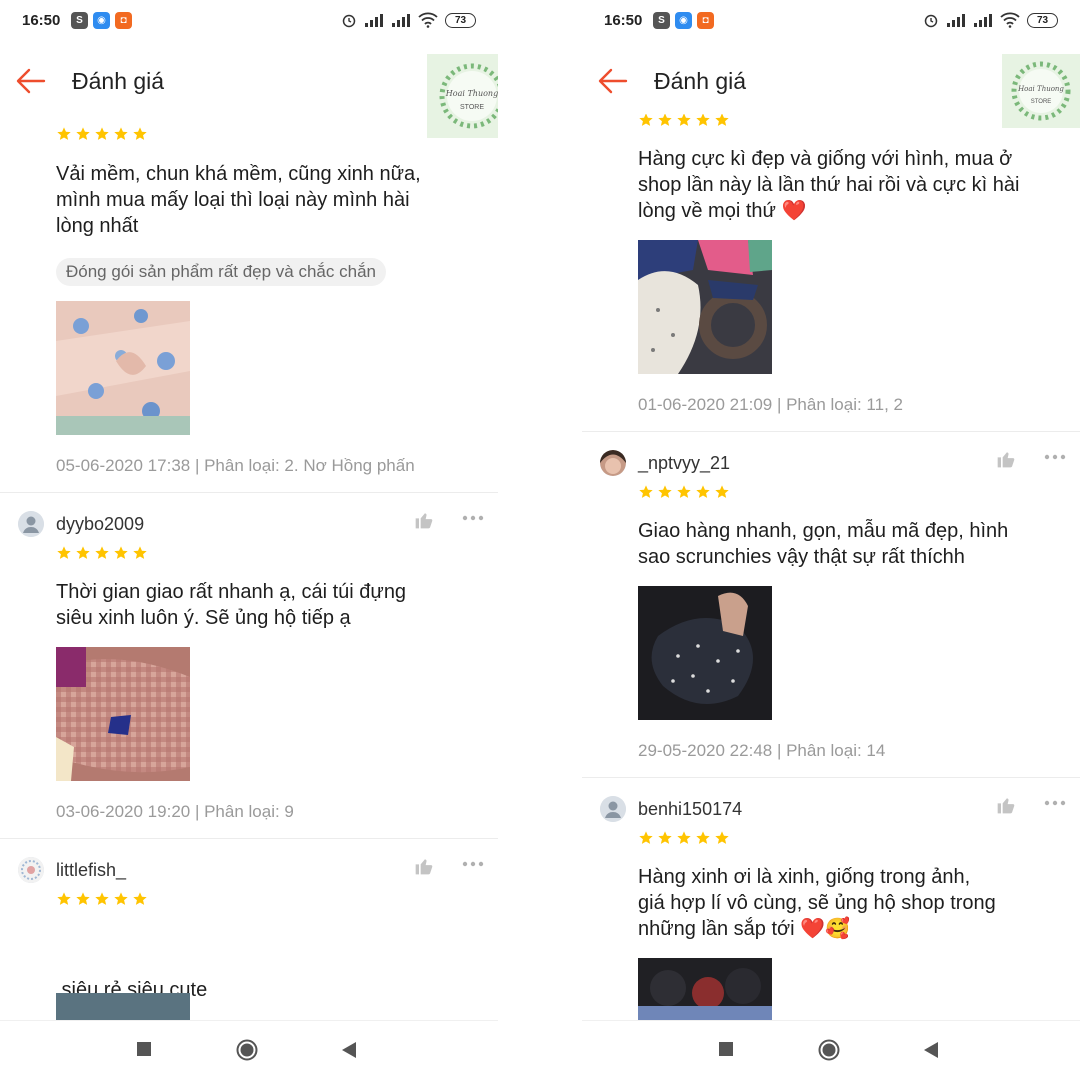 The height and width of the screenshot is (1080, 1080). I want to click on notification-icons: S ◉ ◘, so click(101, 20).